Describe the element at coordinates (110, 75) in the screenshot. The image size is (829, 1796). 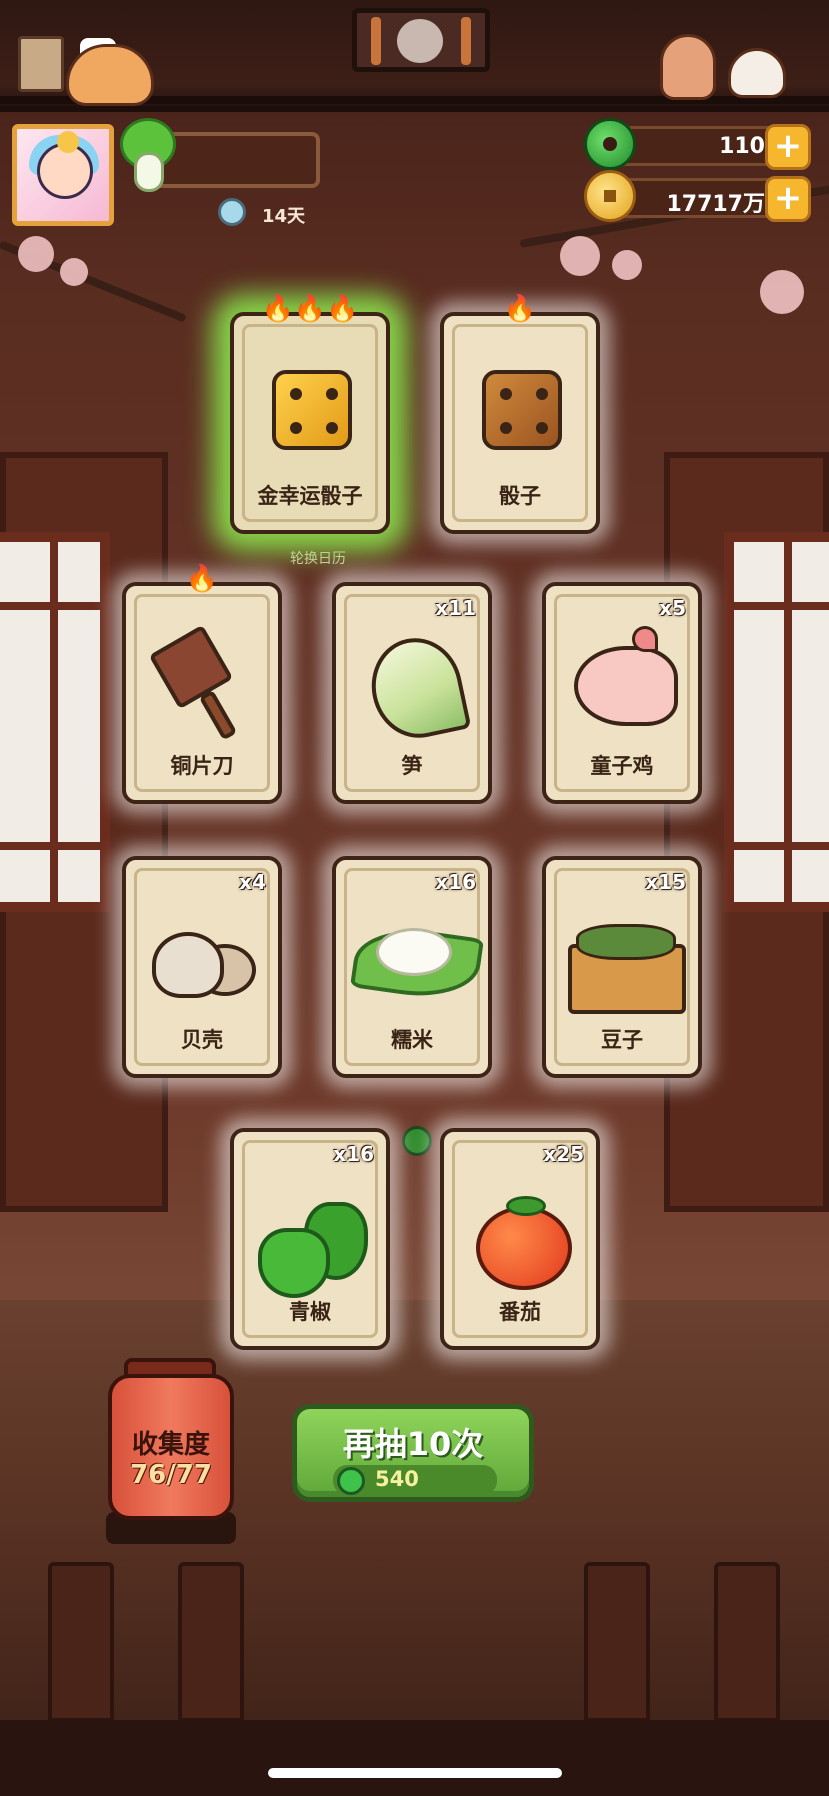
I see `orange-cat-icon` at that location.